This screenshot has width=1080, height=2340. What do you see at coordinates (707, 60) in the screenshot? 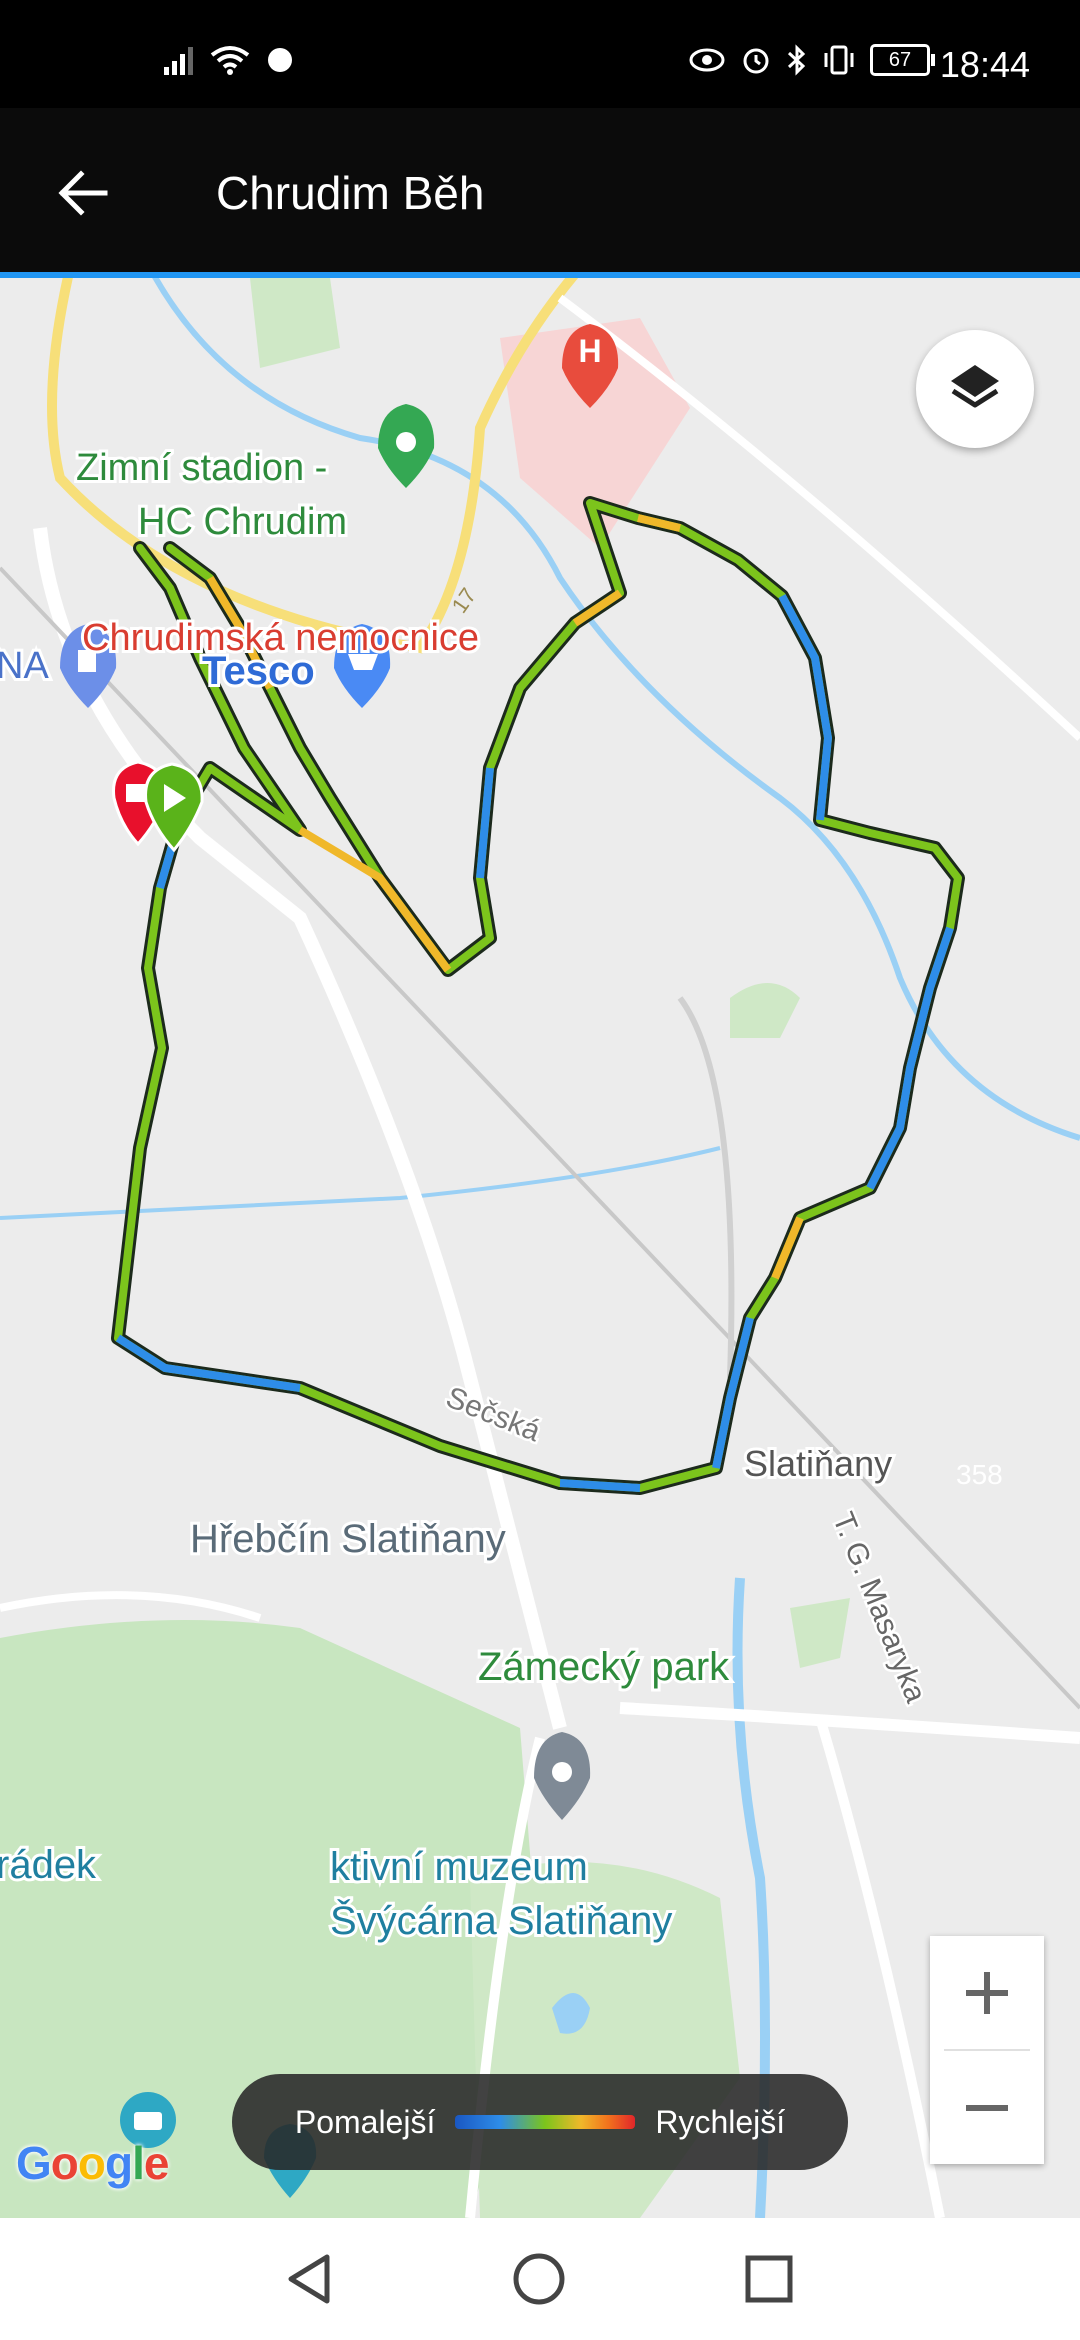
I see `eye-icon` at bounding box center [707, 60].